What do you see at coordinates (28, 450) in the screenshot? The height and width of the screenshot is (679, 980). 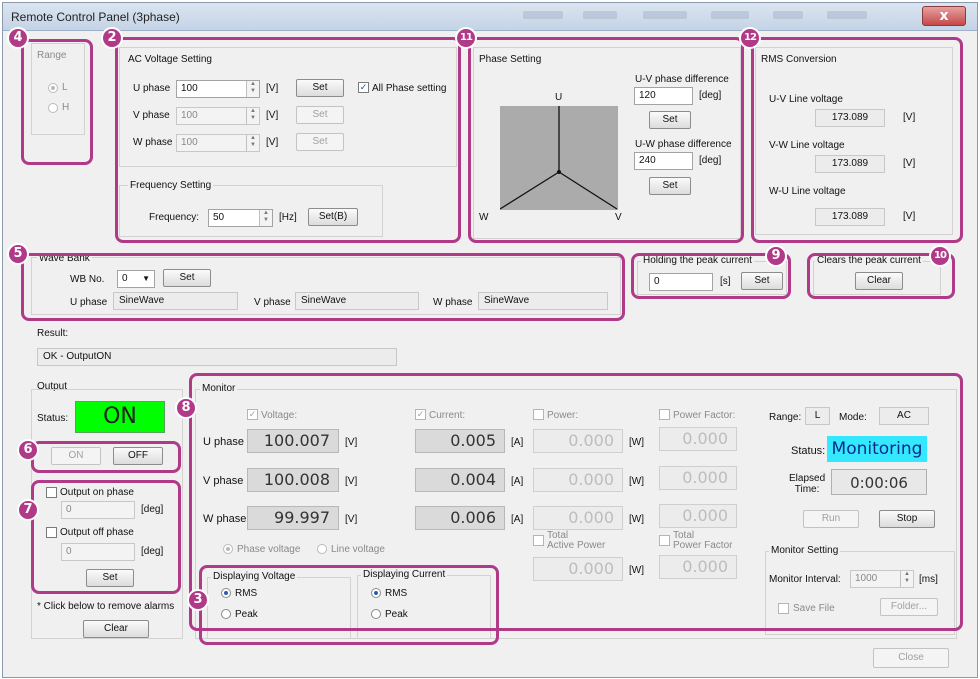 I see `callout-6-badge: 6` at bounding box center [28, 450].